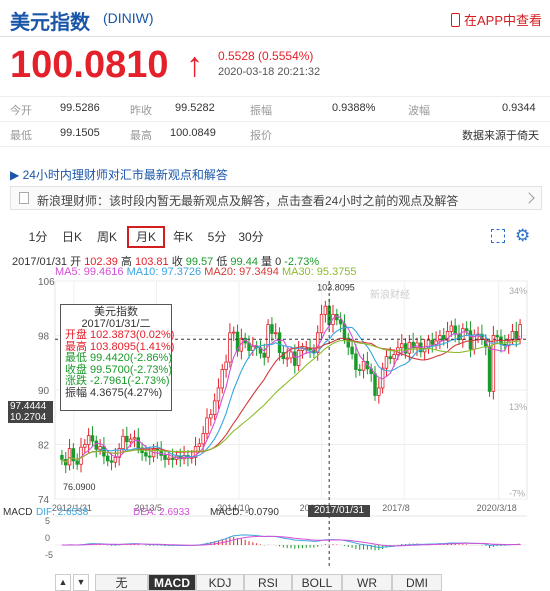 This screenshot has height=591, width=550. Describe the element at coordinates (266, 56) in the screenshot. I see `price-change: 0.5528 (0.5554%)` at that location.